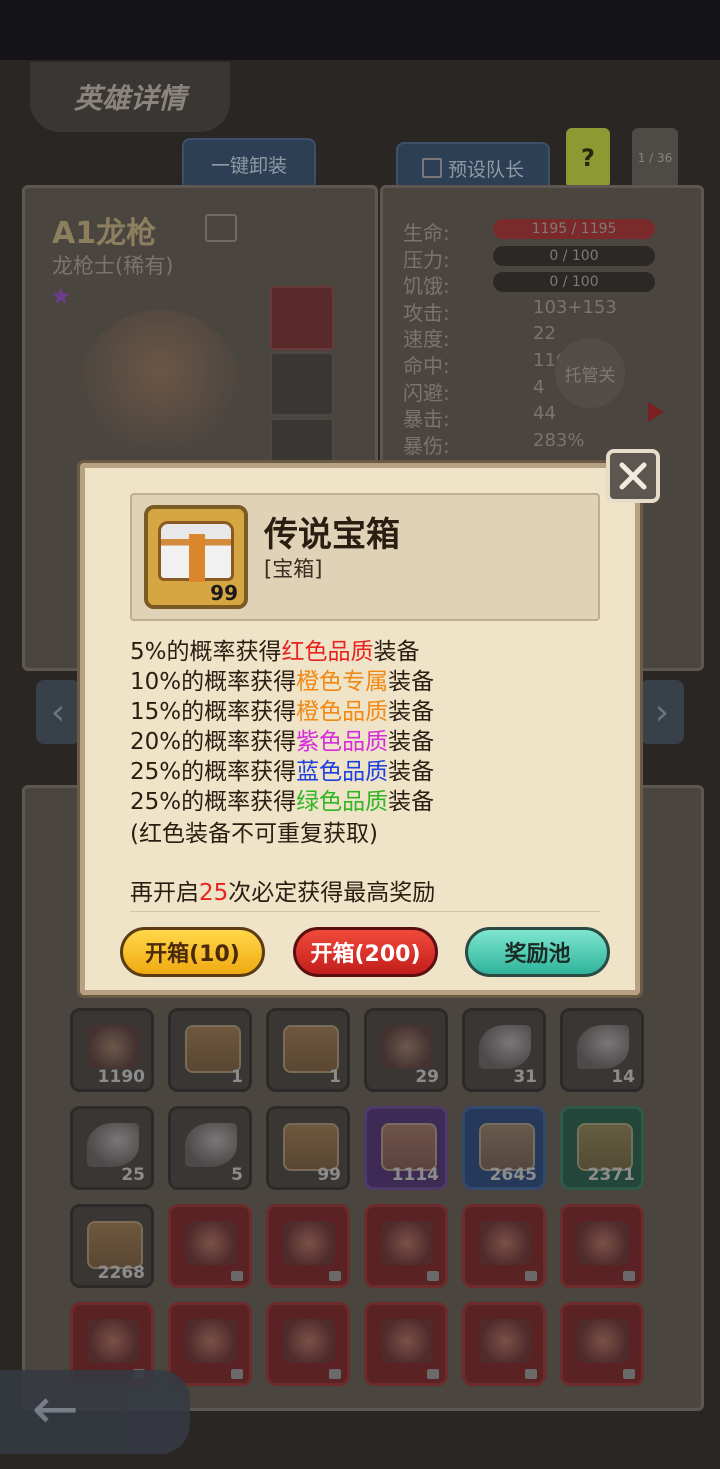 This screenshot has width=720, height=1469. I want to click on horn-icon, so click(603, 1341).